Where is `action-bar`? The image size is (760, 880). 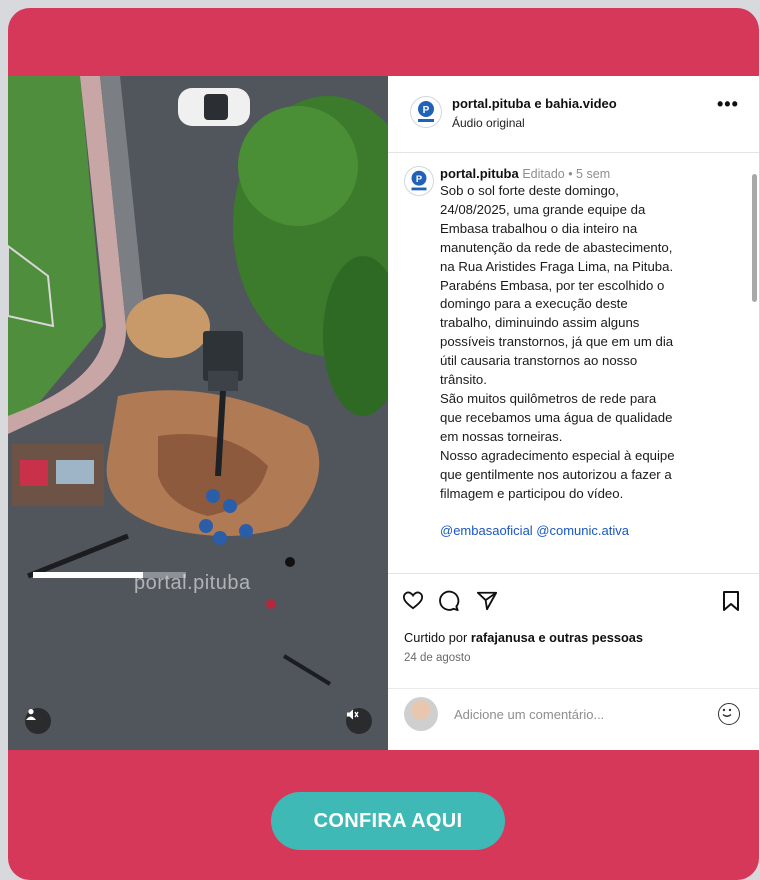
action-bar is located at coordinates (573, 593).